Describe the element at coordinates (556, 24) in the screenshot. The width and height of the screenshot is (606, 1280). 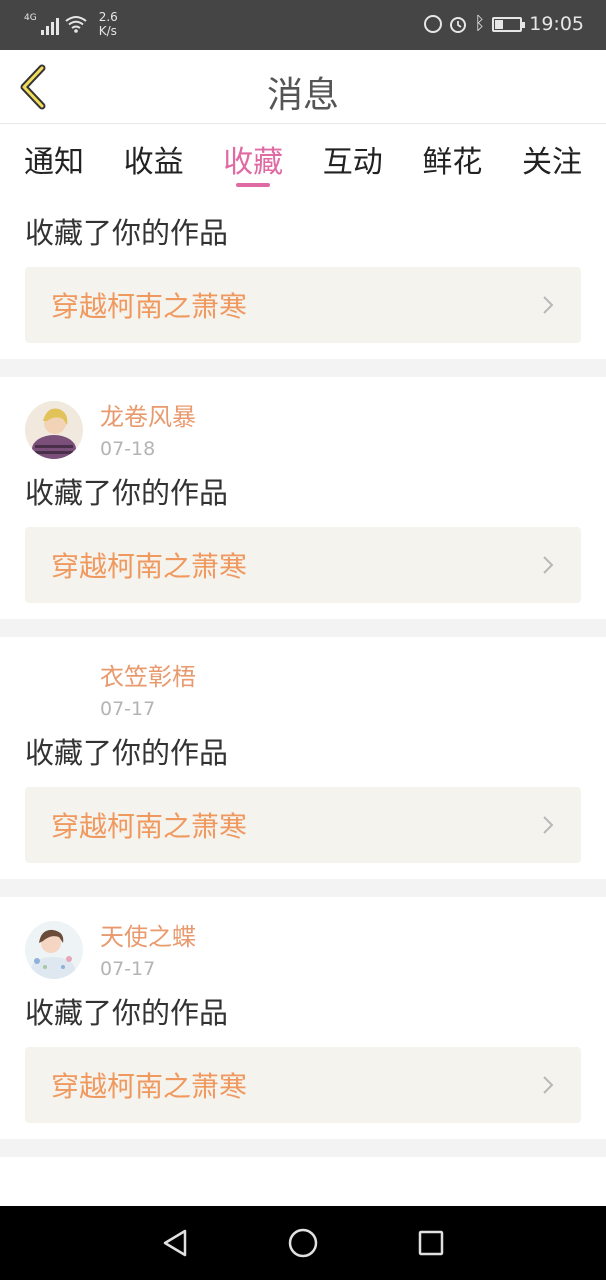
I see `clock-text: 19:05` at that location.